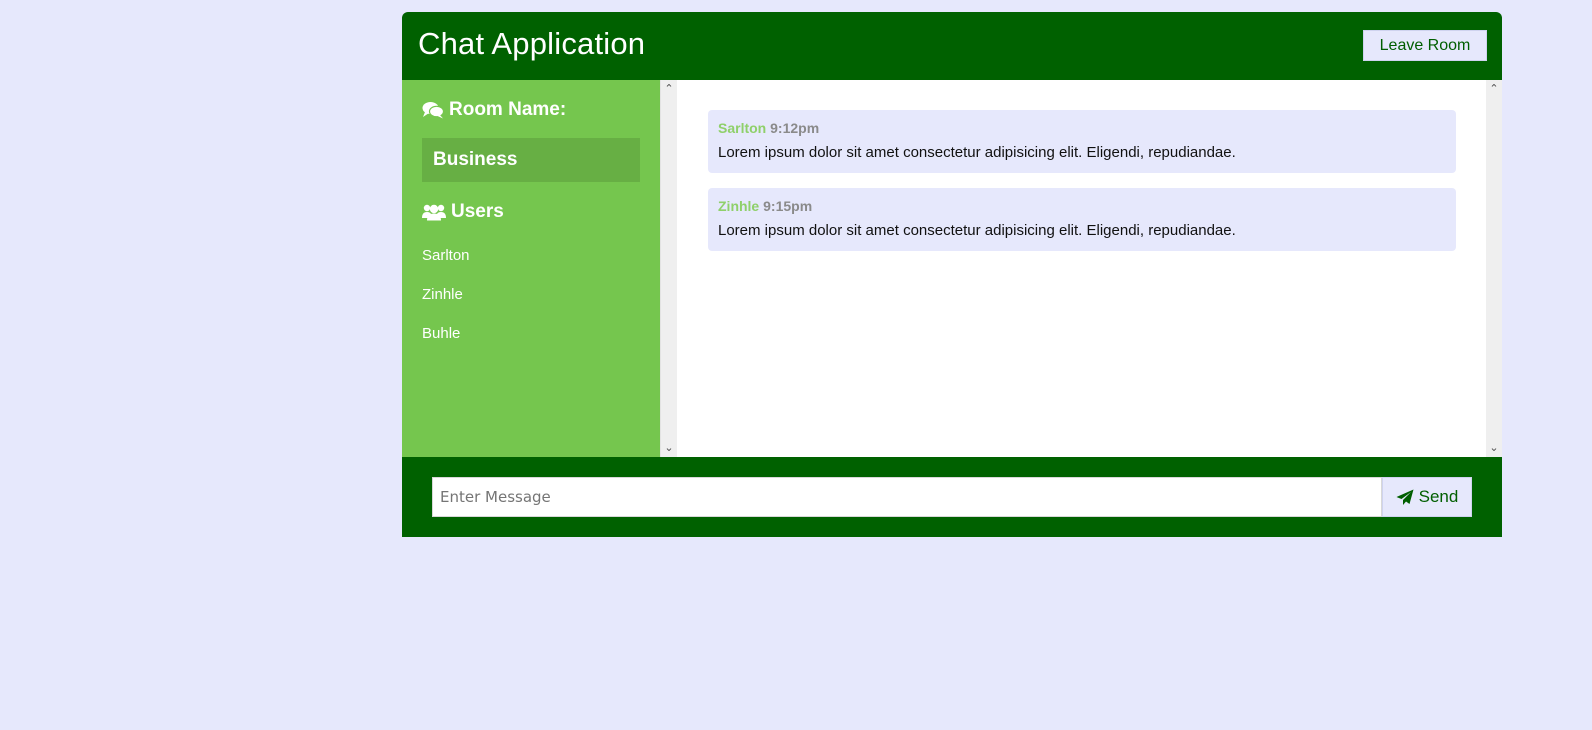 The image size is (1592, 730). I want to click on room-name-heading: Room Name:, so click(494, 110).